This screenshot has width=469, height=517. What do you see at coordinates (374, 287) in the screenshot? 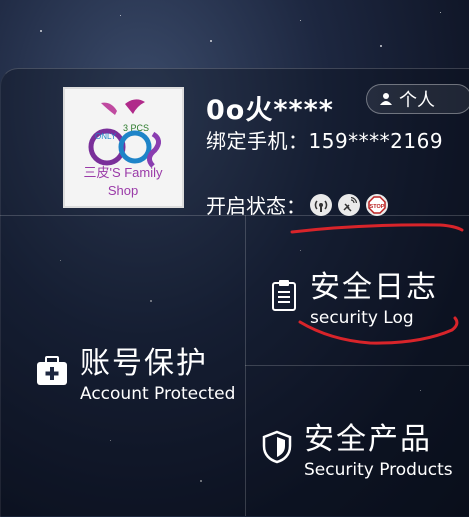
I see `security-log-title: 安全日志` at bounding box center [374, 287].